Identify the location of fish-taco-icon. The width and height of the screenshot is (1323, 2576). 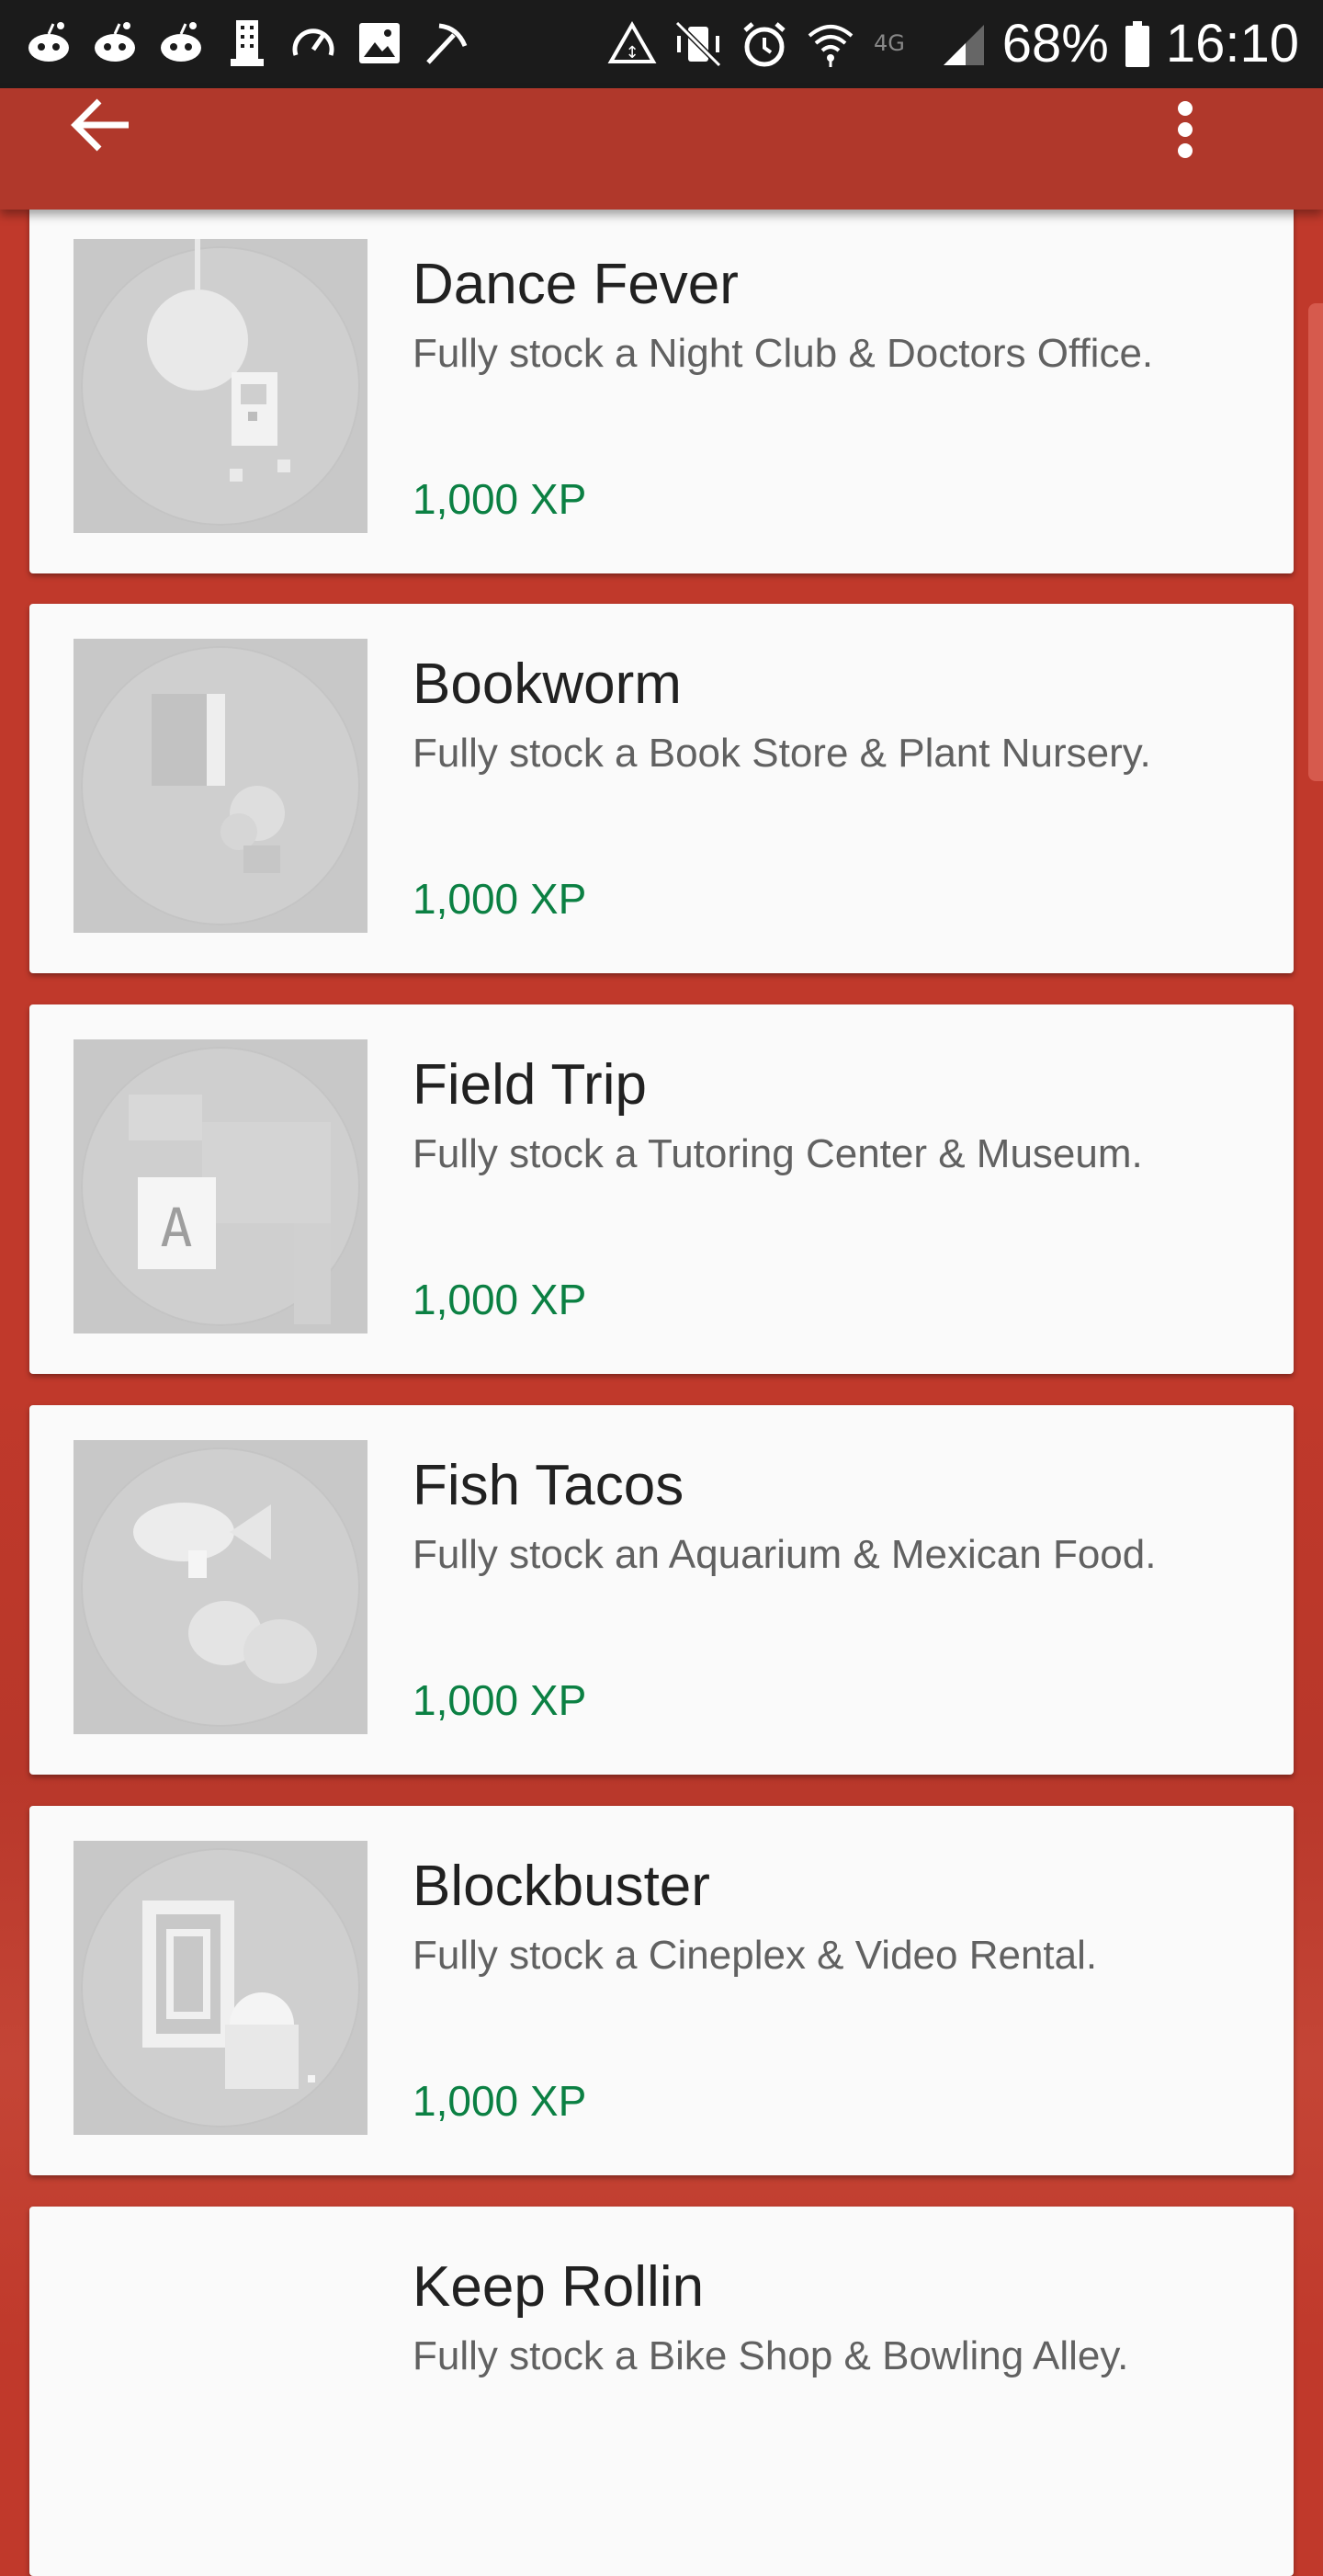
(221, 1587).